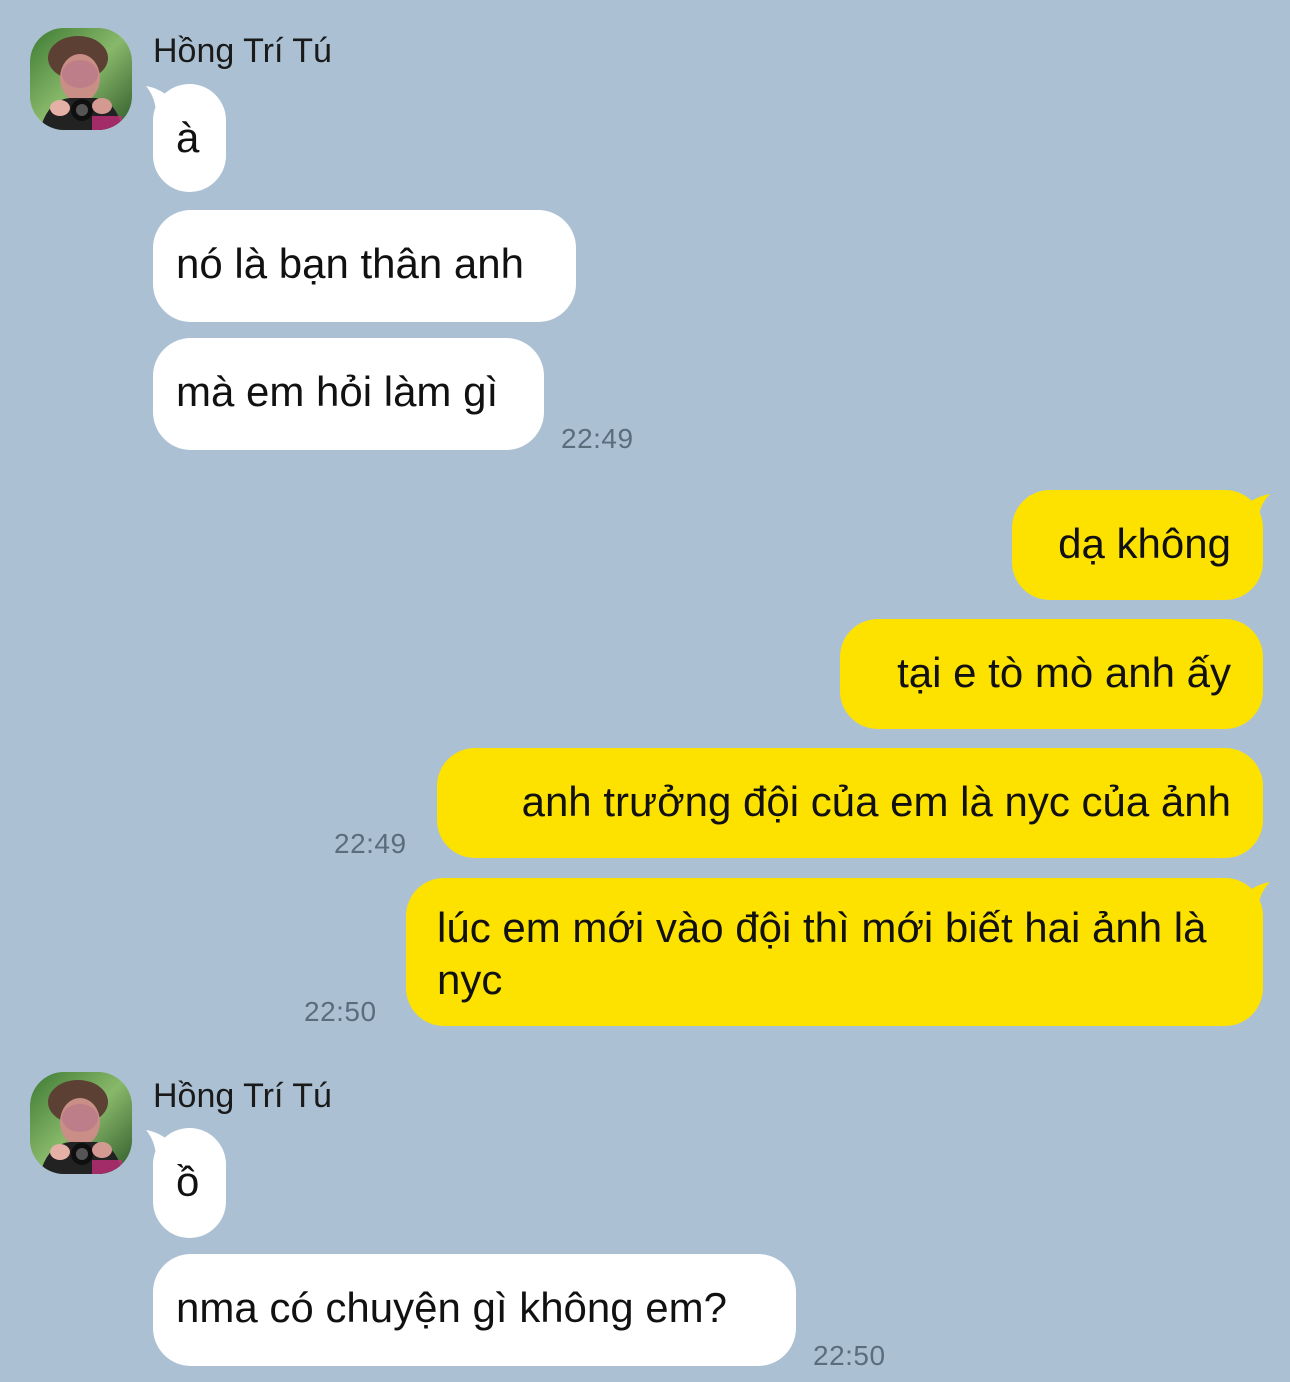 This screenshot has width=1290, height=1382. Describe the element at coordinates (474, 1310) in the screenshot. I see `message-bubble: nma có chuyện gì không em?` at that location.